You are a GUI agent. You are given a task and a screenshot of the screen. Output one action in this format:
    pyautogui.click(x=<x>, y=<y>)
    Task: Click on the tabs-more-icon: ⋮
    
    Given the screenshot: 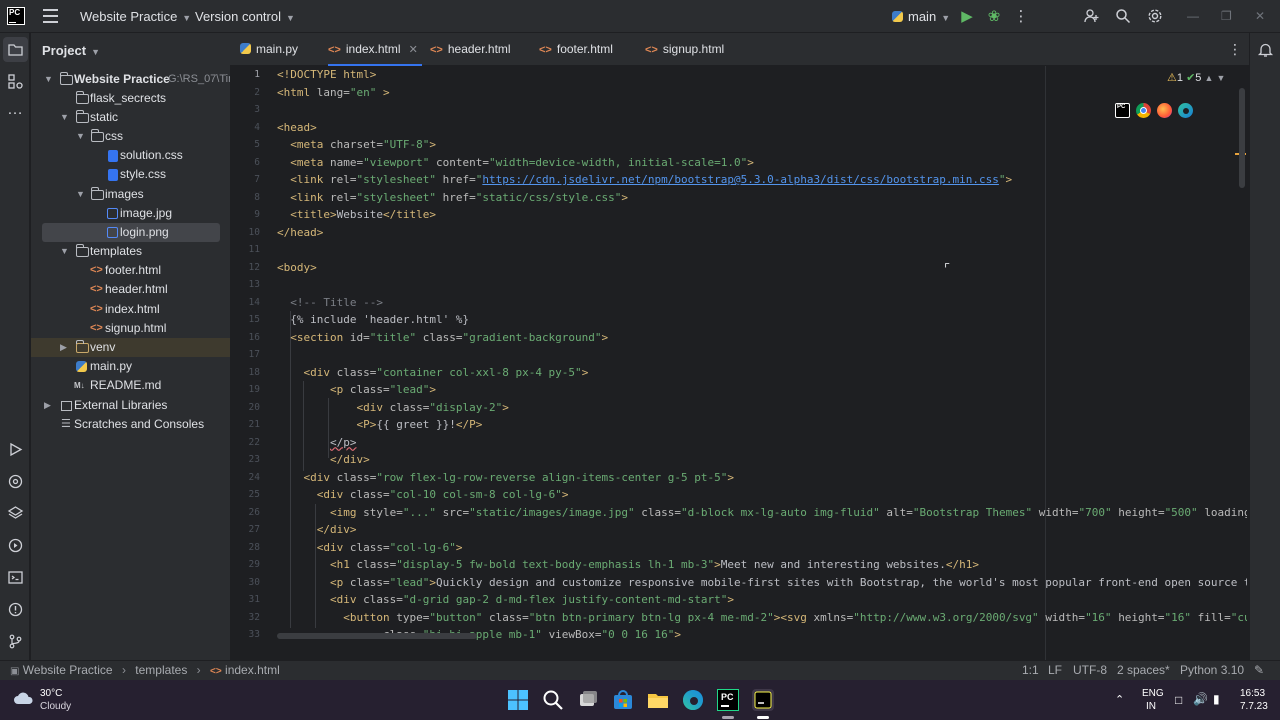 What is the action you would take?
    pyautogui.click(x=1235, y=49)
    